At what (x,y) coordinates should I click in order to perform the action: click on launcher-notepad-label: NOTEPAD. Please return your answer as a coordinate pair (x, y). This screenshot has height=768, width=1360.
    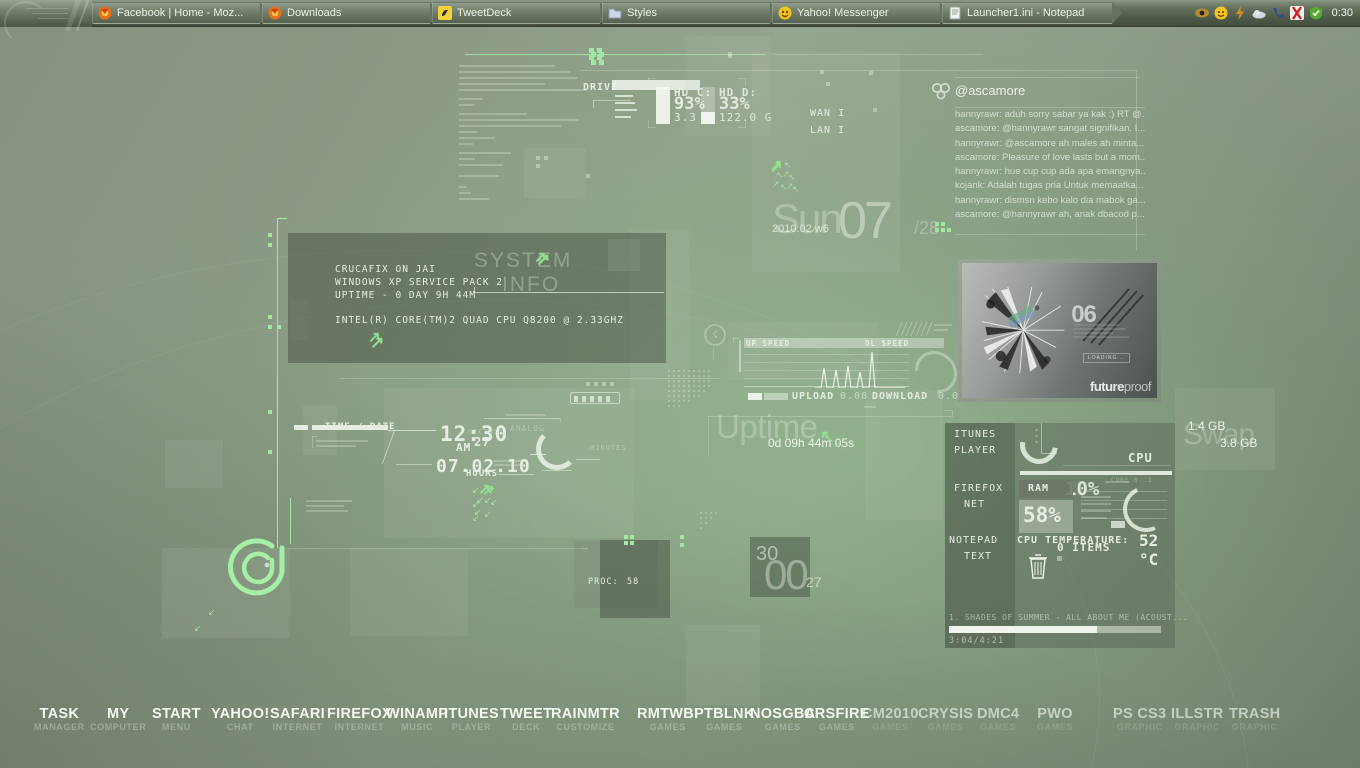
    Looking at the image, I should click on (973, 540).